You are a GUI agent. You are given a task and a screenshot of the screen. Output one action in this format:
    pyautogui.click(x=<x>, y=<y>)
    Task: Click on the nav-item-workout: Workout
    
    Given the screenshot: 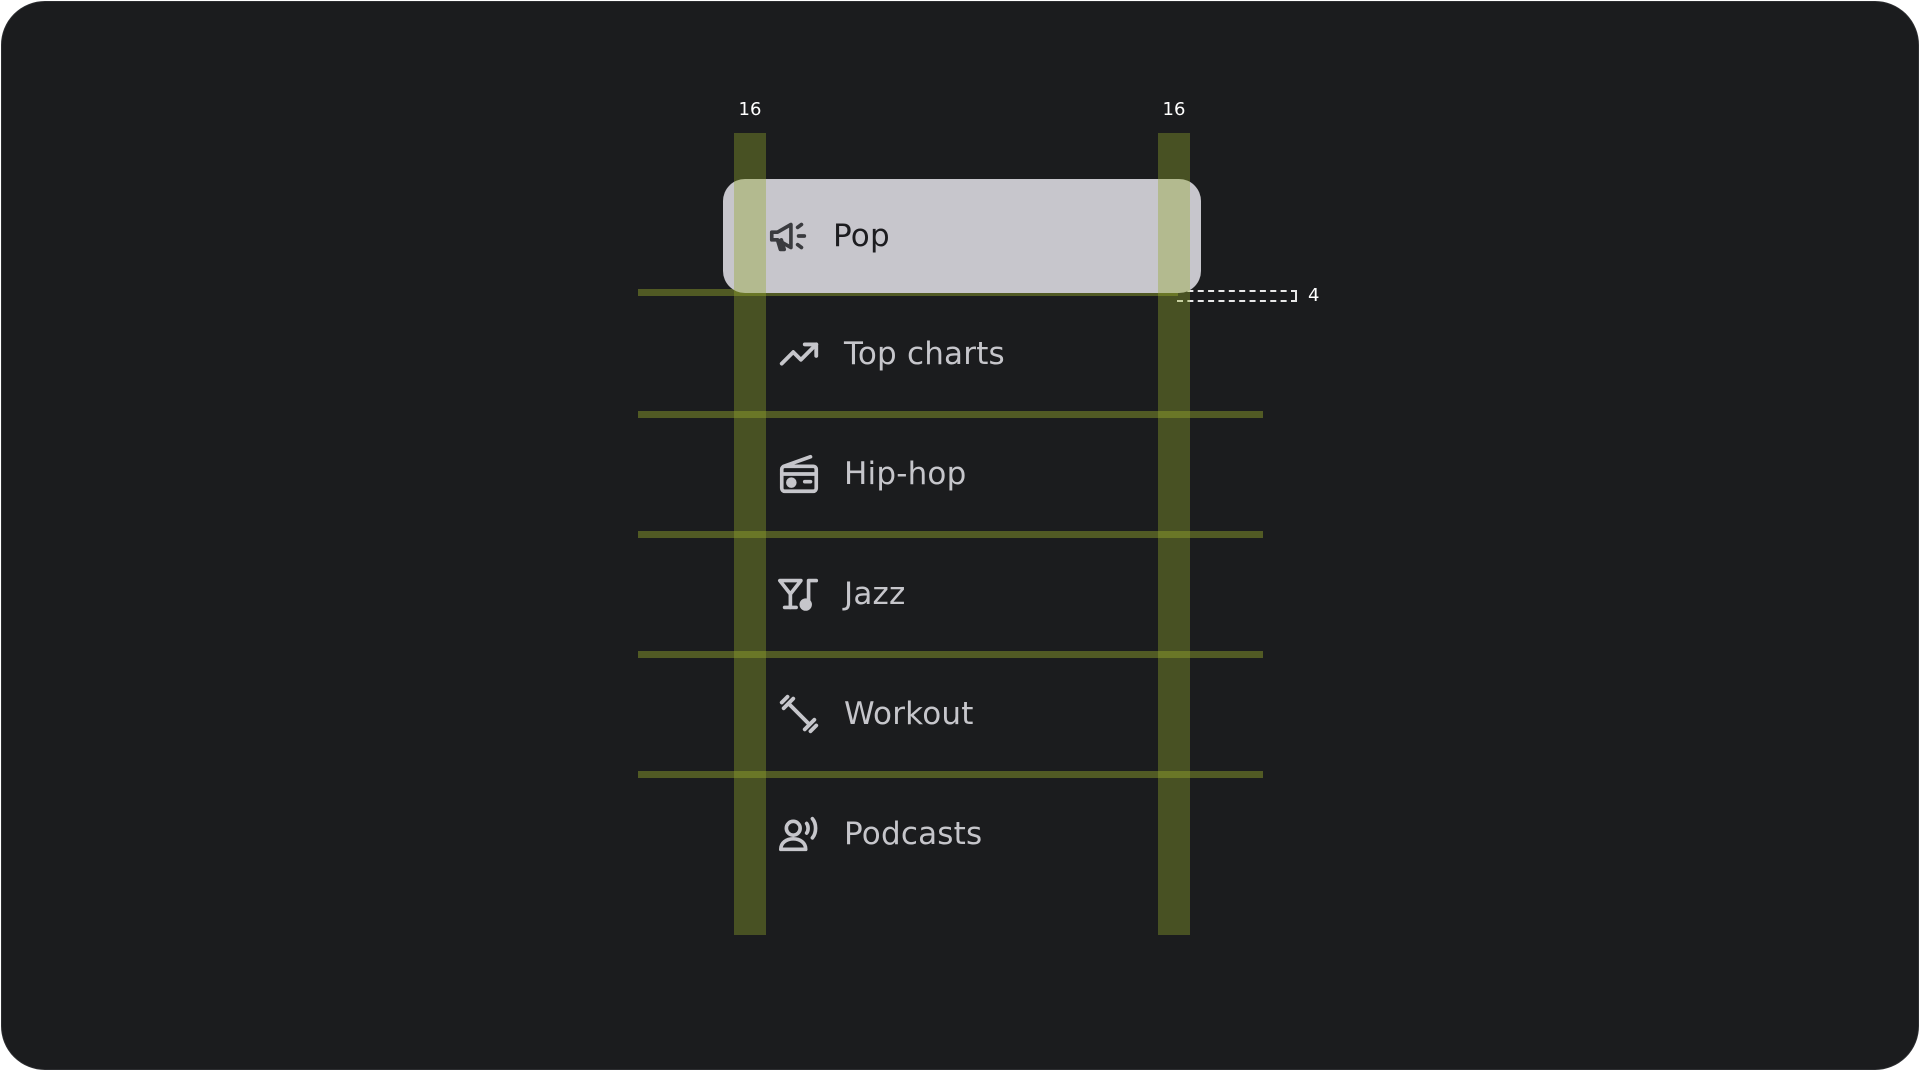 What is the action you would take?
    pyautogui.click(x=962, y=714)
    